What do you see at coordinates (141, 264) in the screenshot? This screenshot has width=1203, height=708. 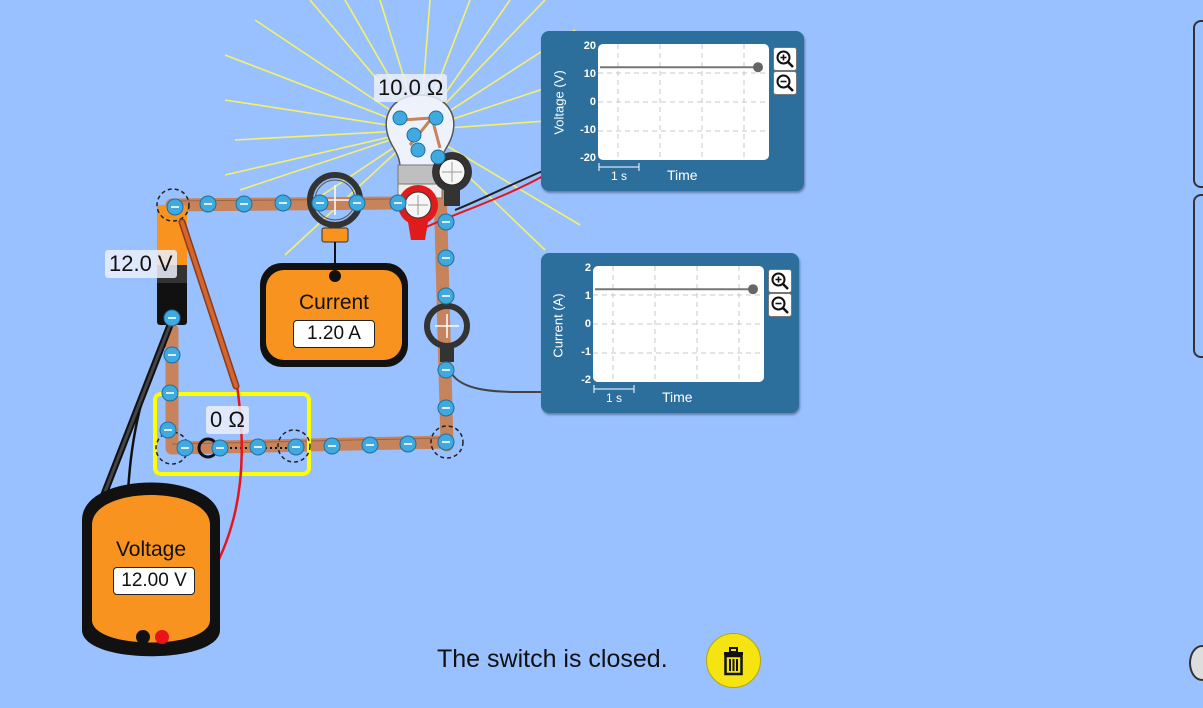 I see `battery-voltage-label: 12.0 V` at bounding box center [141, 264].